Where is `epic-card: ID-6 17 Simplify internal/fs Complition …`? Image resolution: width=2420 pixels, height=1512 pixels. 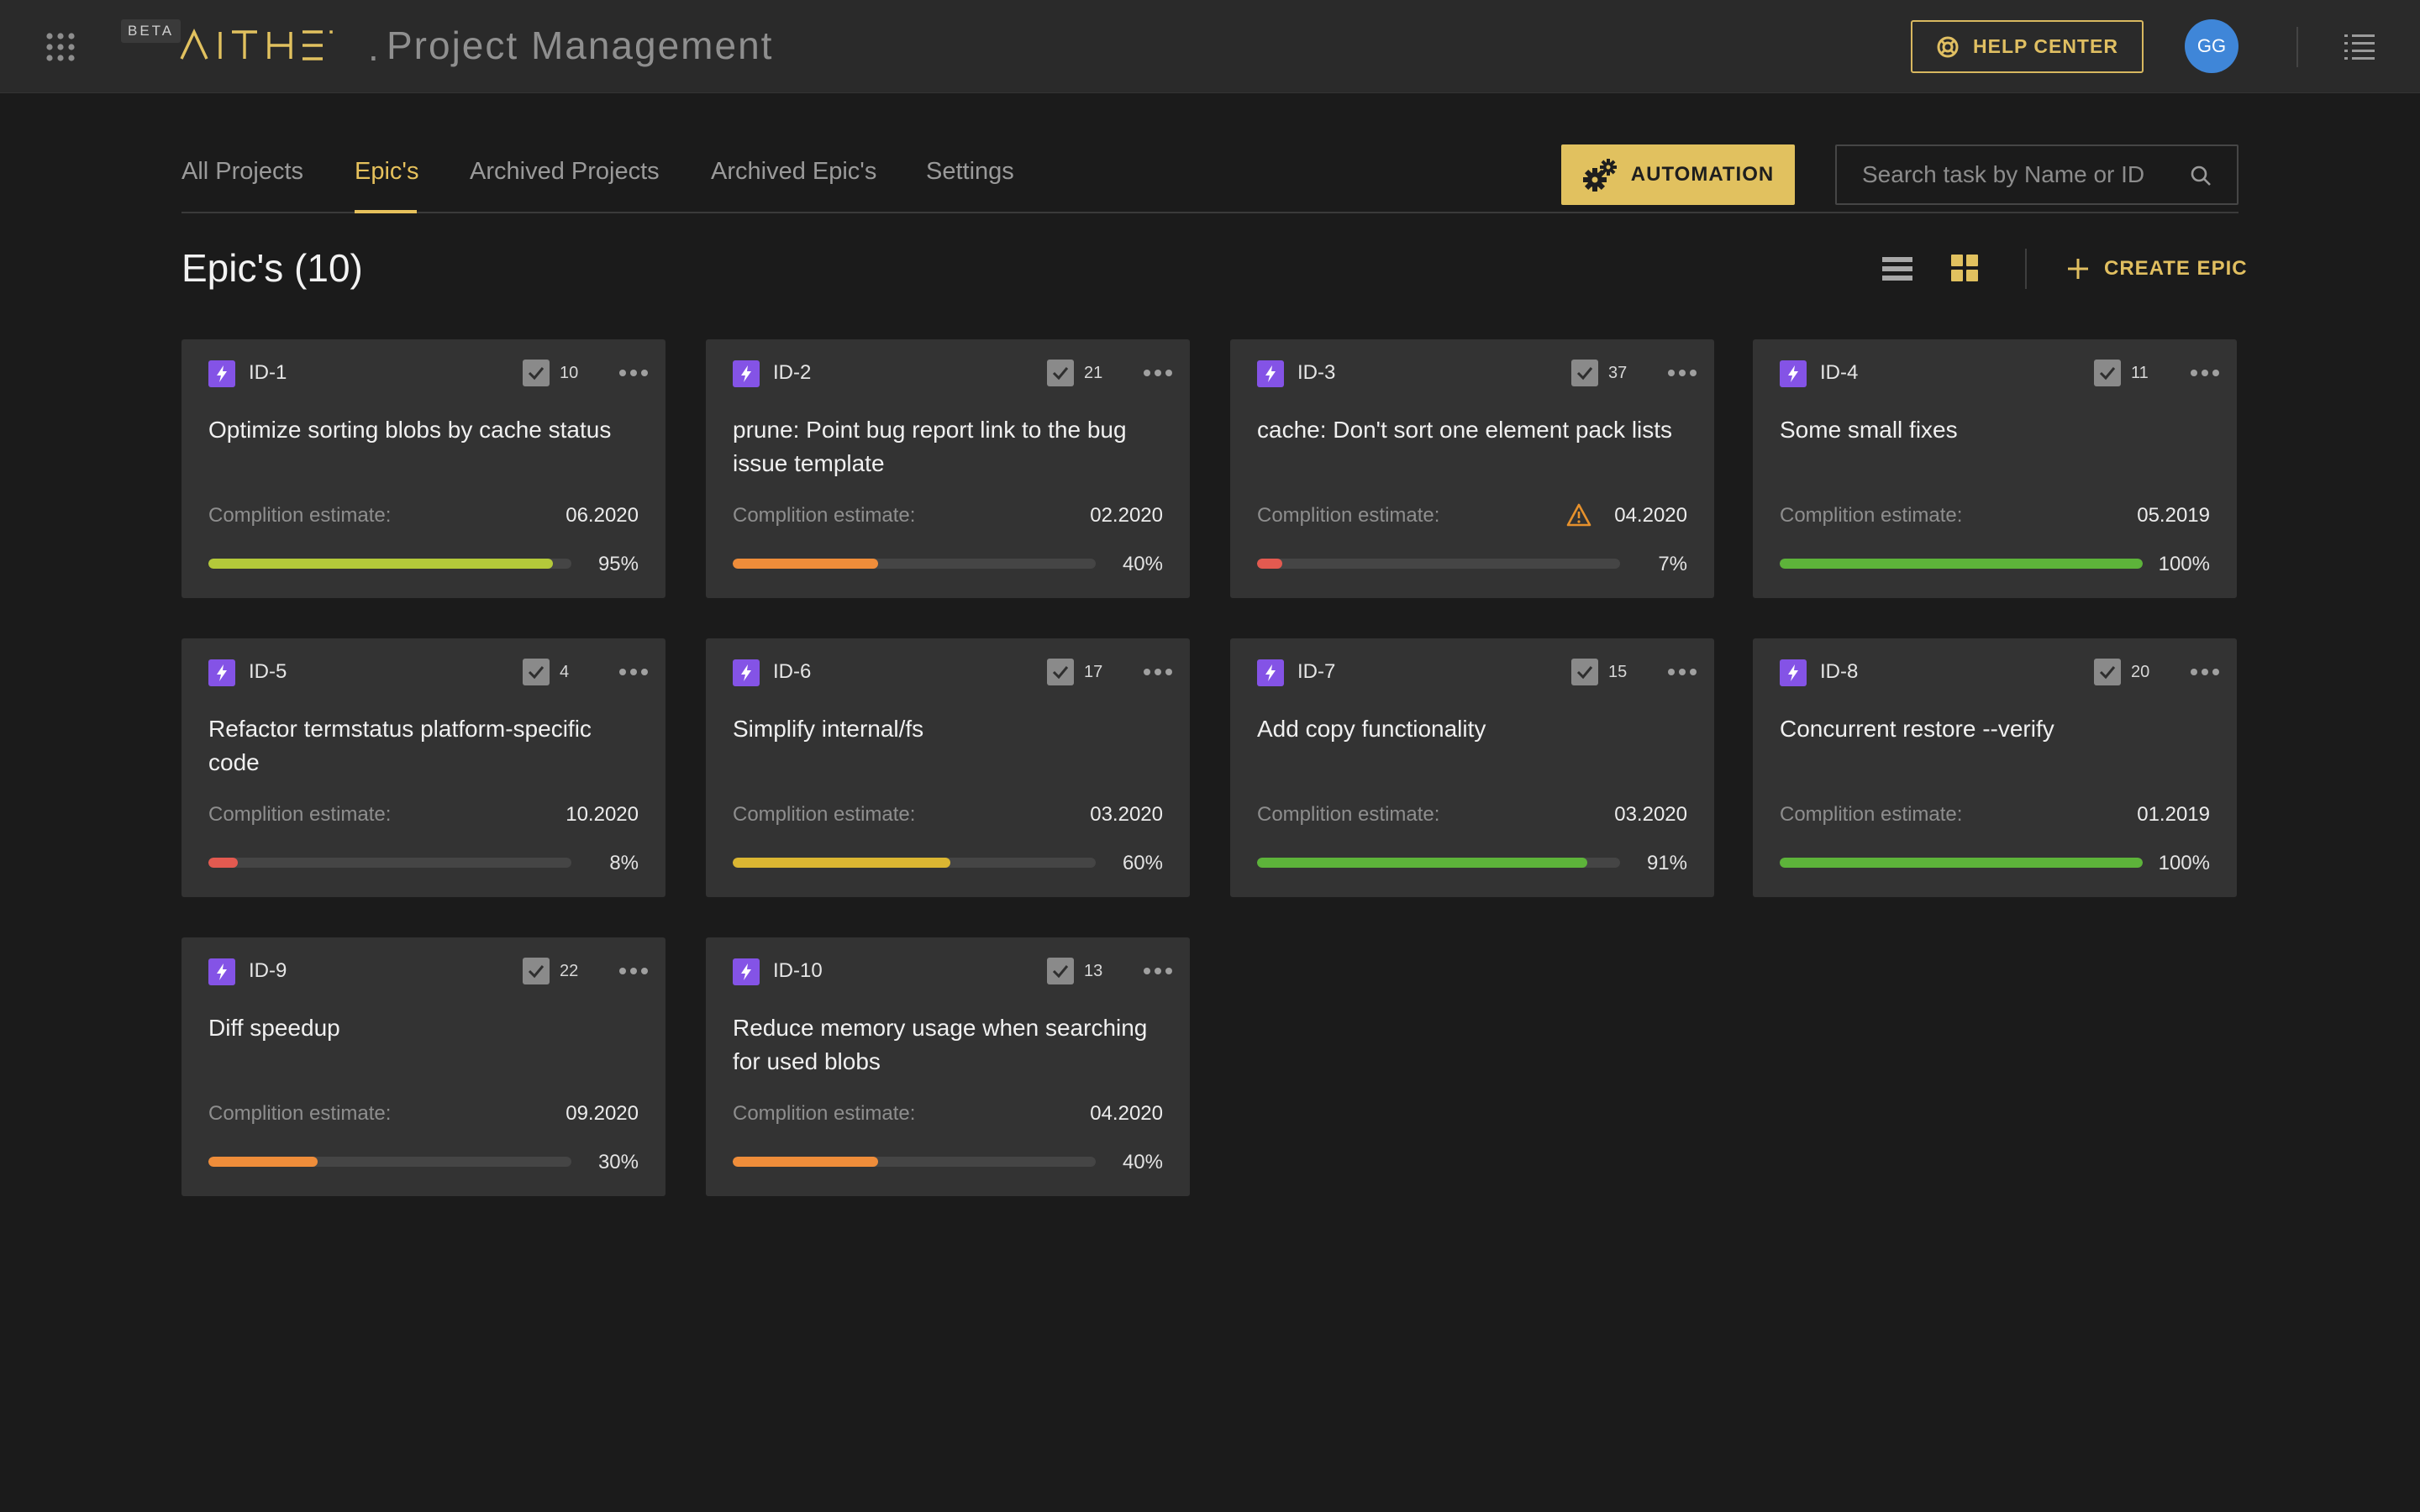
epic-card: ID-6 17 Simplify internal/fs Complition … is located at coordinates (948, 767).